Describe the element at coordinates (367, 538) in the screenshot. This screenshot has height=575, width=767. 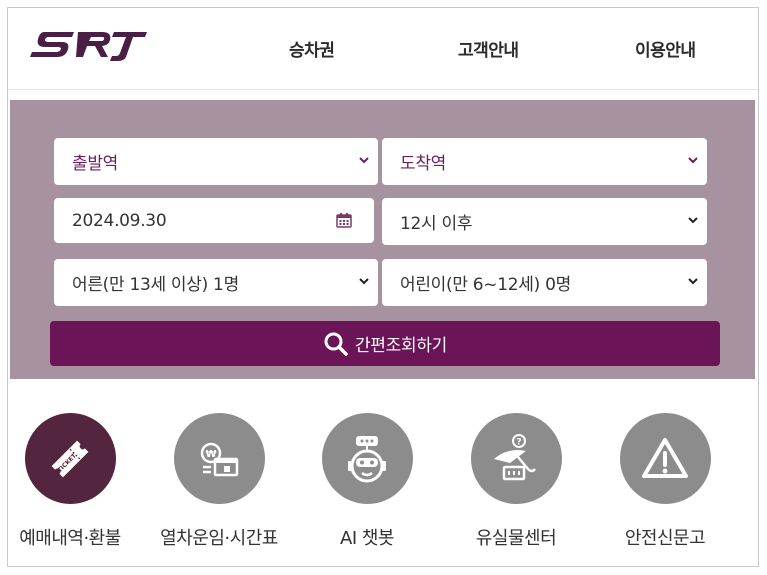
I see `shortcut-label: AI 챗봇` at that location.